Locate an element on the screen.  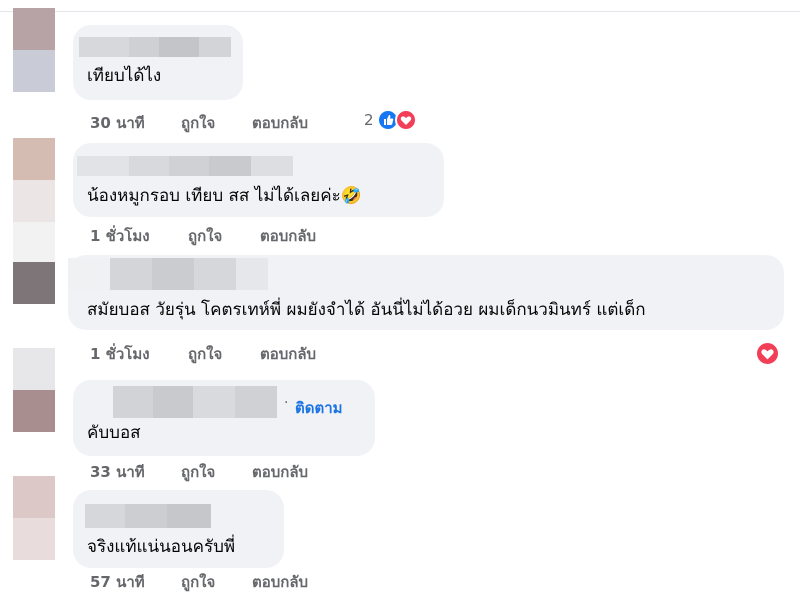
comment-actions: 57 นาที ถูกใจ ตอบกลับ is located at coordinates (400, 583).